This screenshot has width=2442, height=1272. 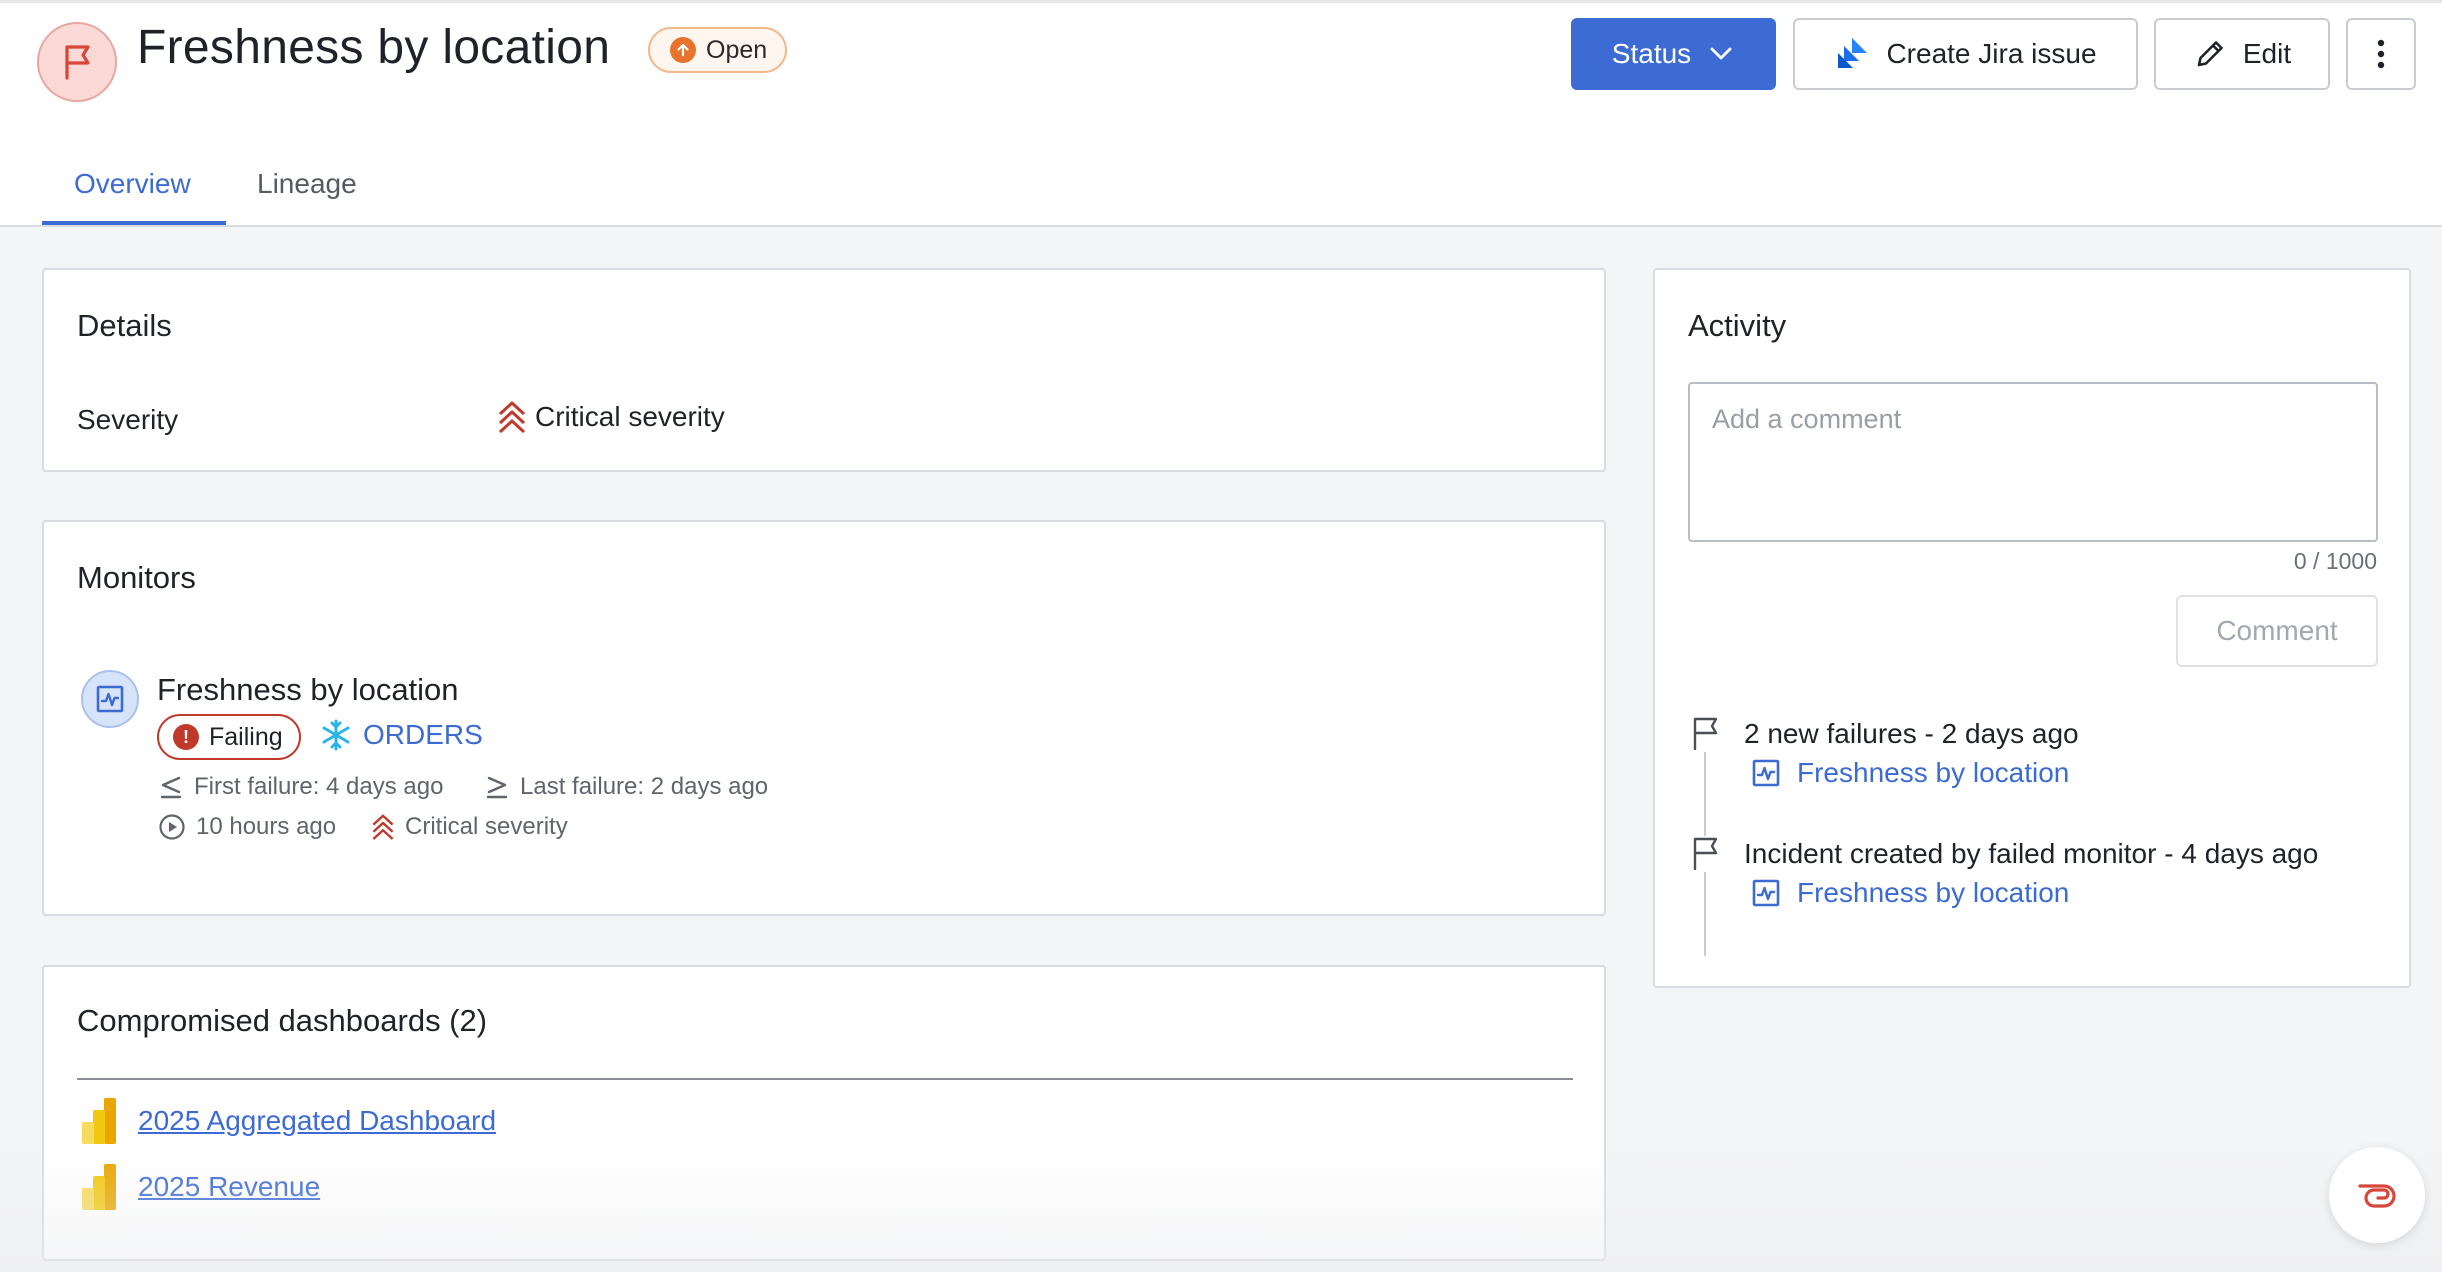 I want to click on status-button: Status, so click(x=1673, y=54).